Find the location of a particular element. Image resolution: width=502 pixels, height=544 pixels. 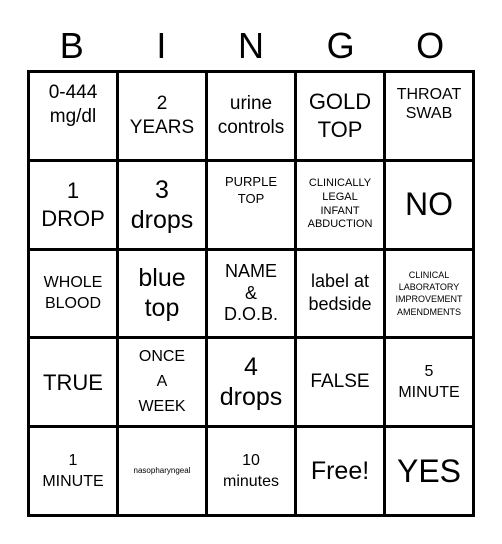

bingo-cell: nasopharyngeal is located at coordinates (162, 471).